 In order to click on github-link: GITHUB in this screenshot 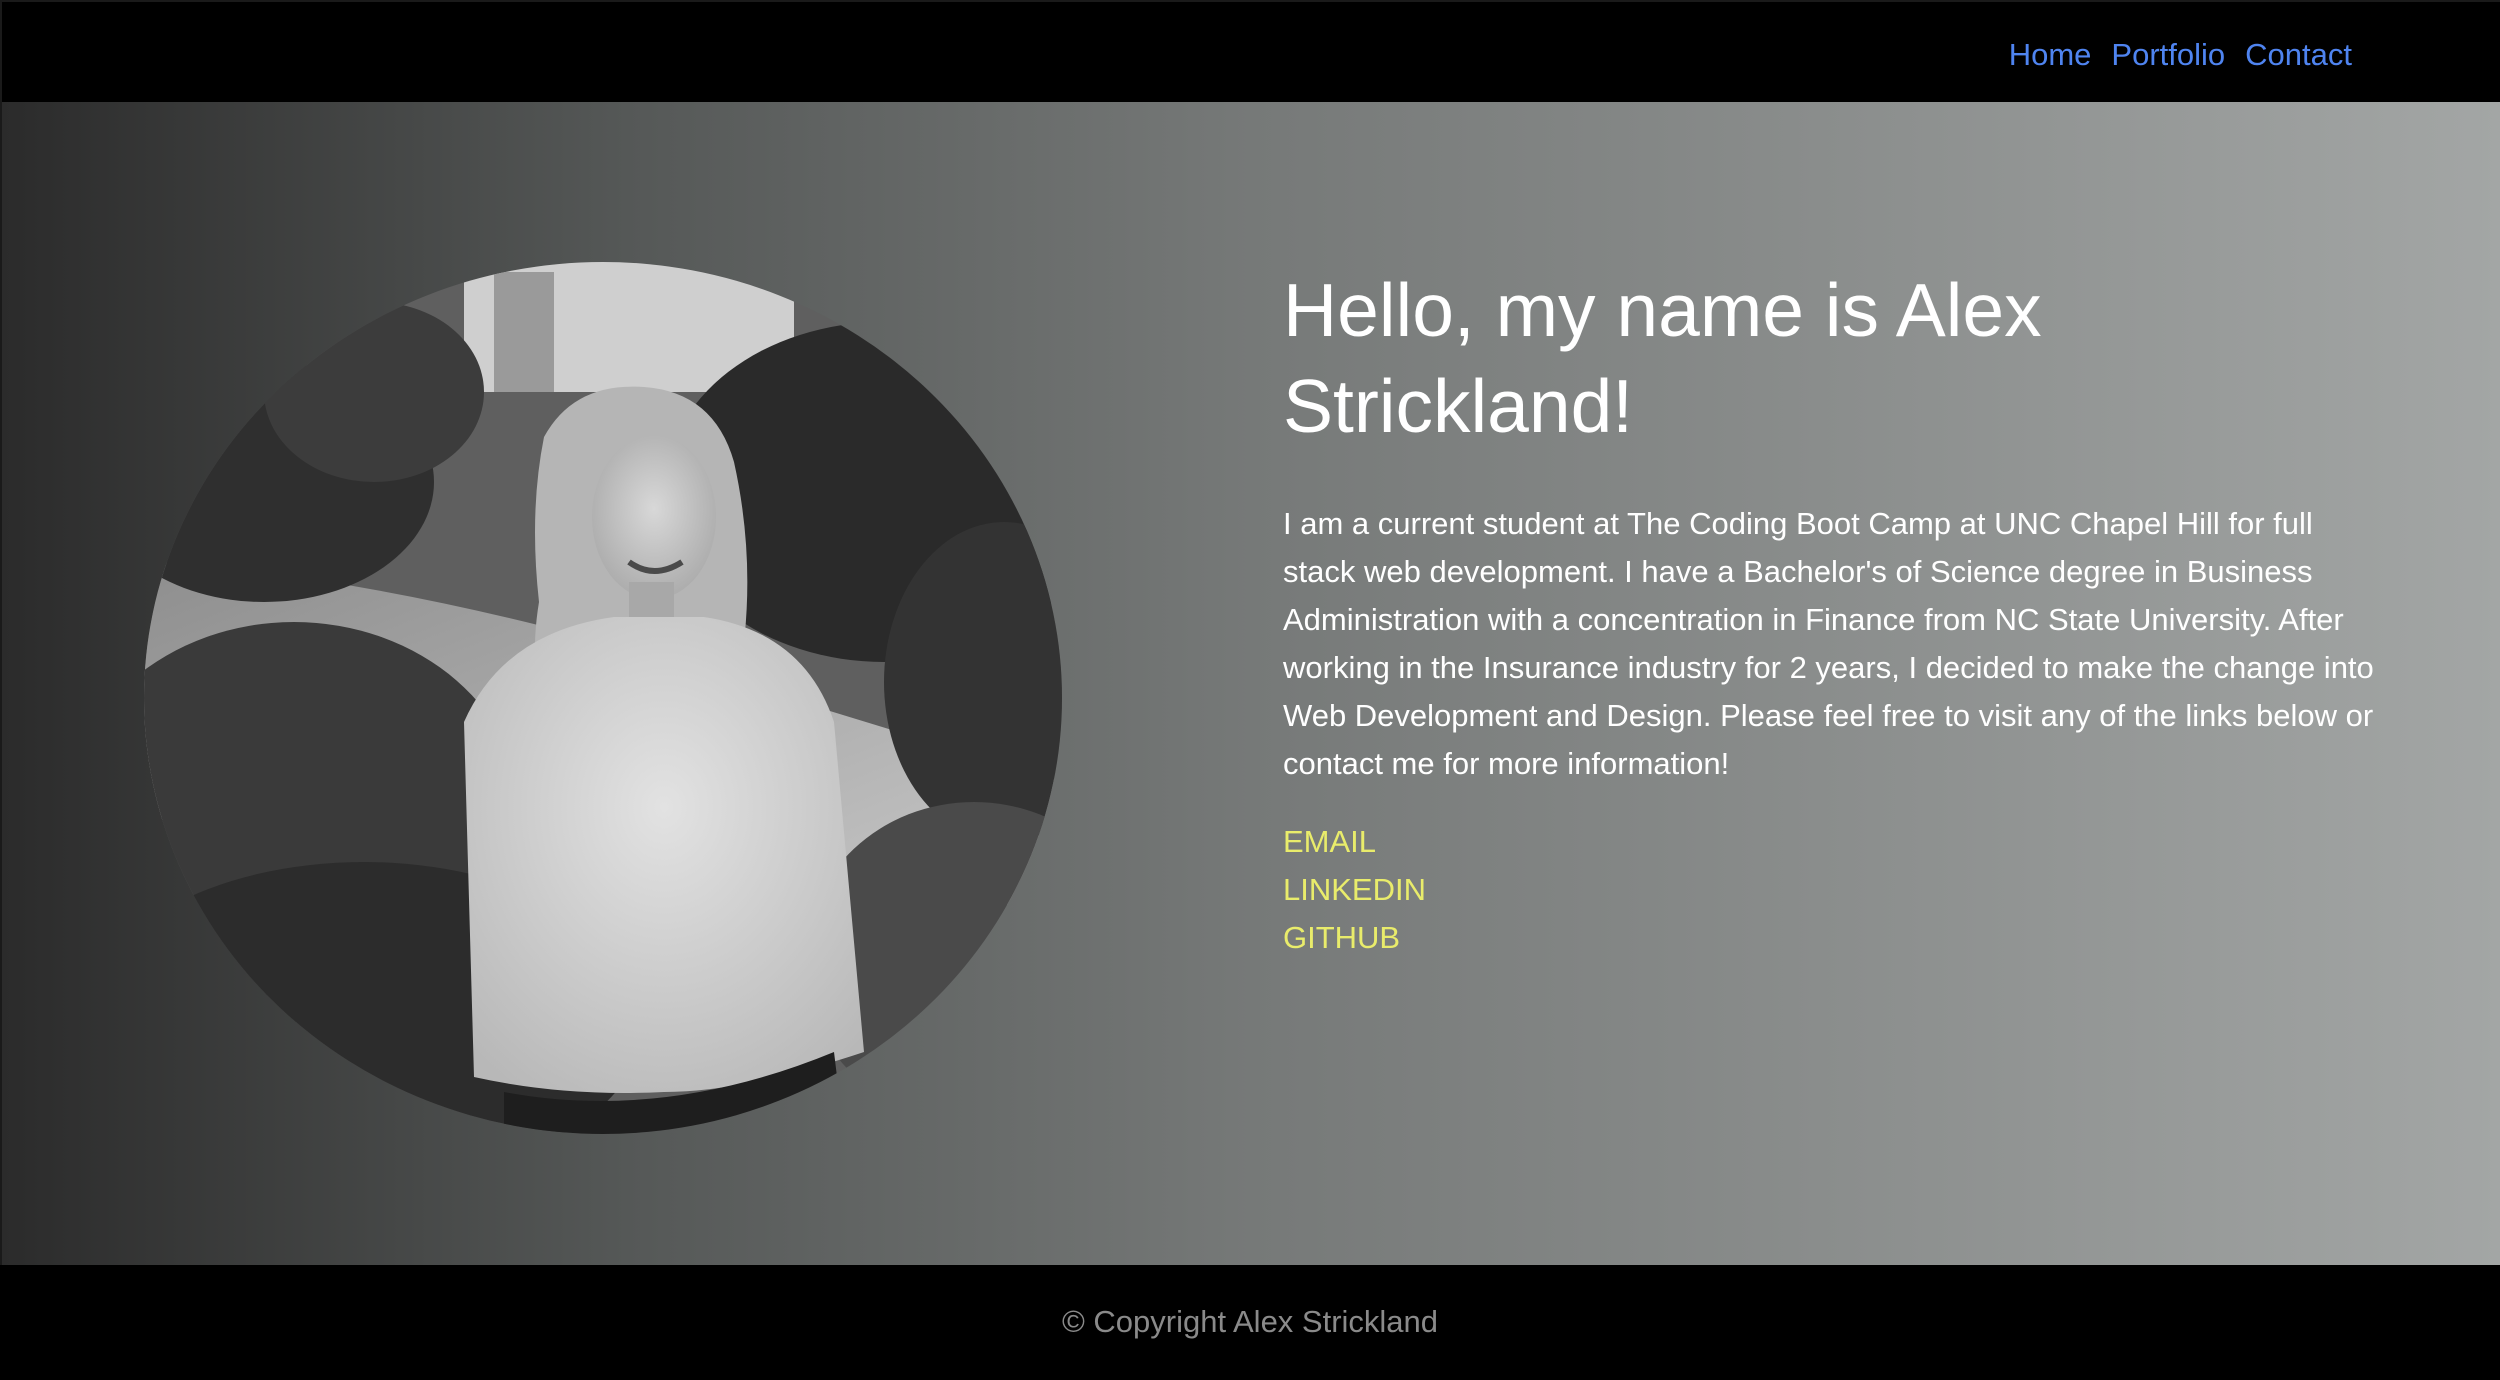, I will do `click(1838, 938)`.